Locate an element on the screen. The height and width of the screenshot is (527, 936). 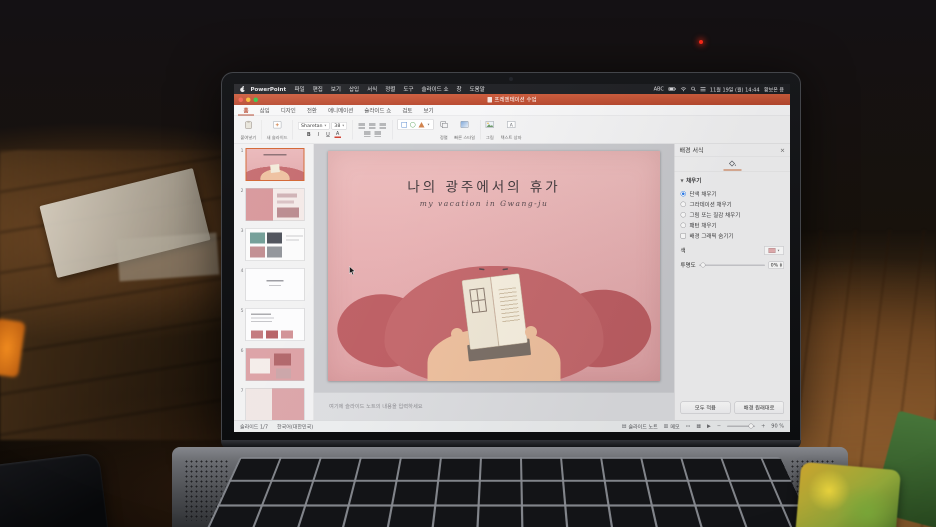
slide-thumbnail: 3 is located at coordinates (273, 244).